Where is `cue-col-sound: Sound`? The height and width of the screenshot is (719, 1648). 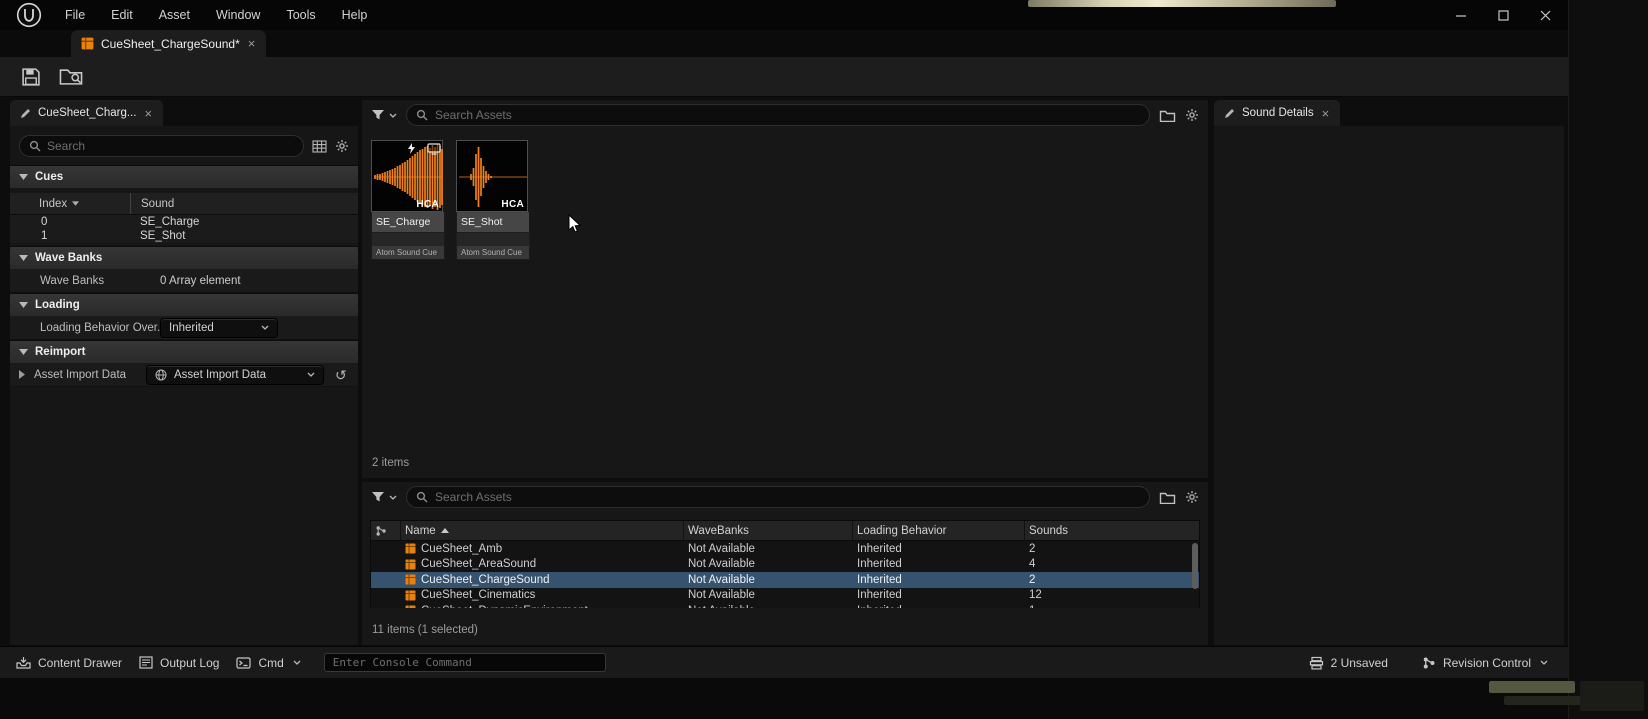
cue-col-sound: Sound is located at coordinates (244, 203).